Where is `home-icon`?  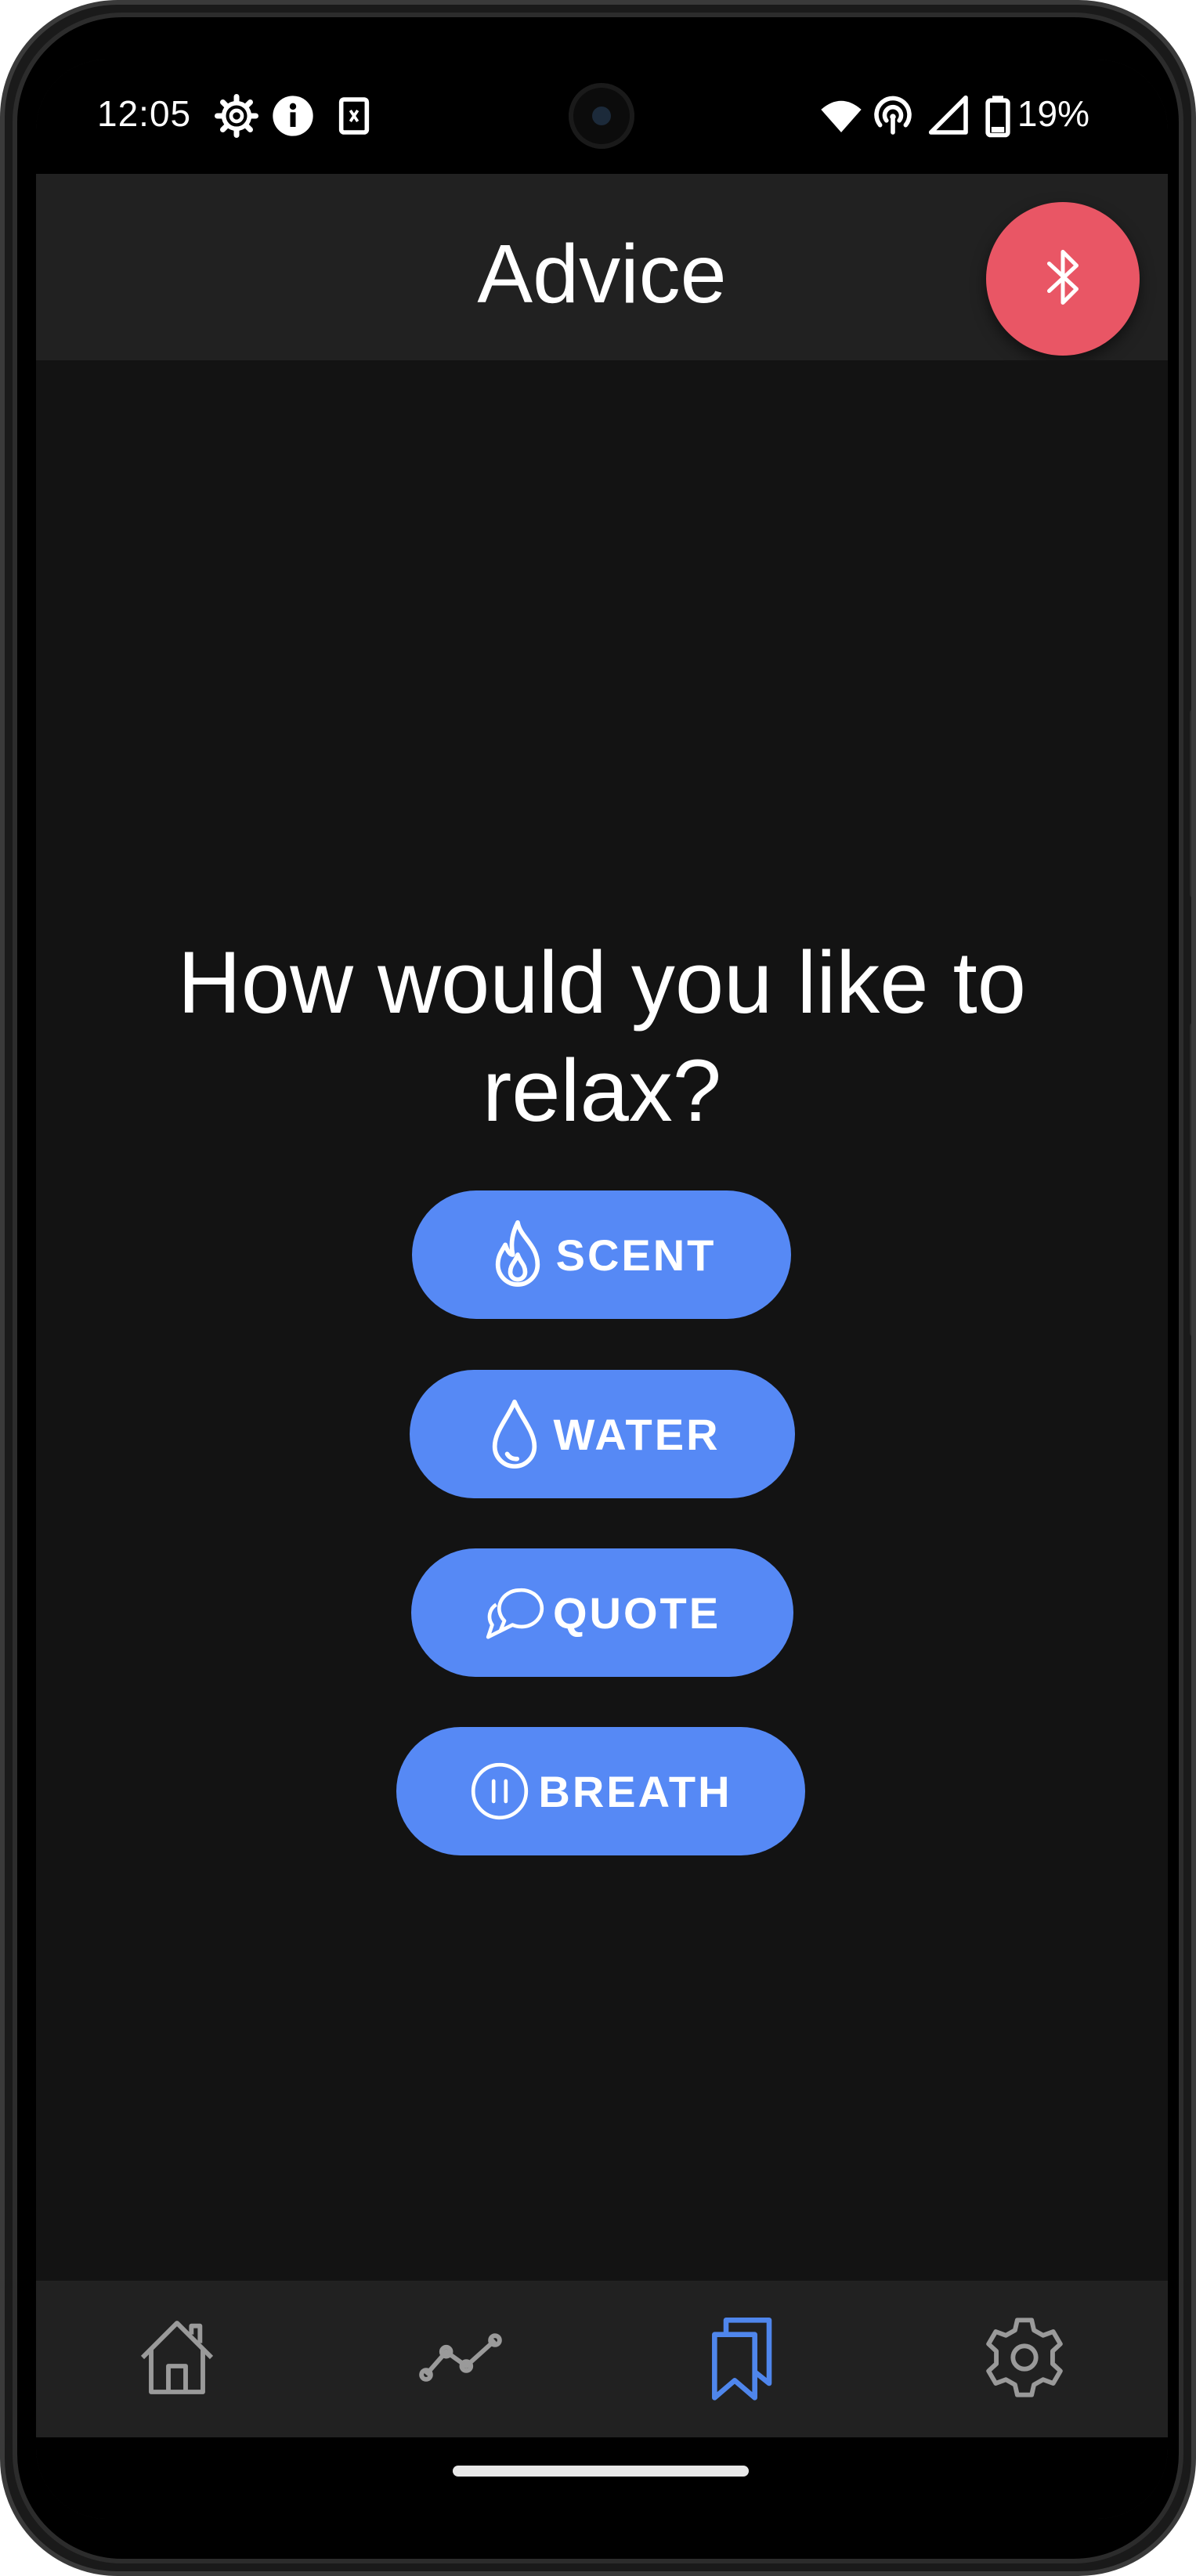
home-icon is located at coordinates (177, 2359).